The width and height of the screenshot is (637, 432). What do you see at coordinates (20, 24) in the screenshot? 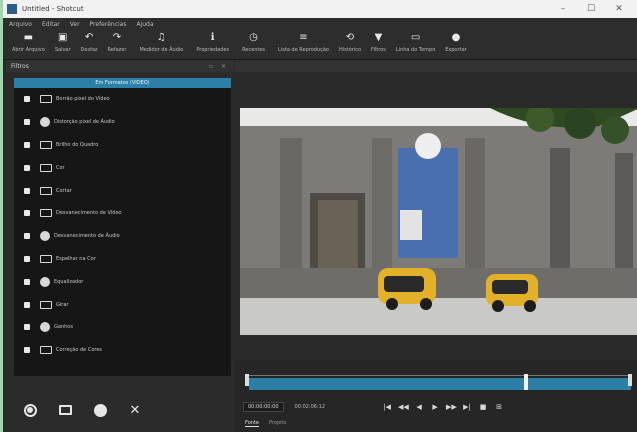
I see `menu-file: Arquivo` at bounding box center [20, 24].